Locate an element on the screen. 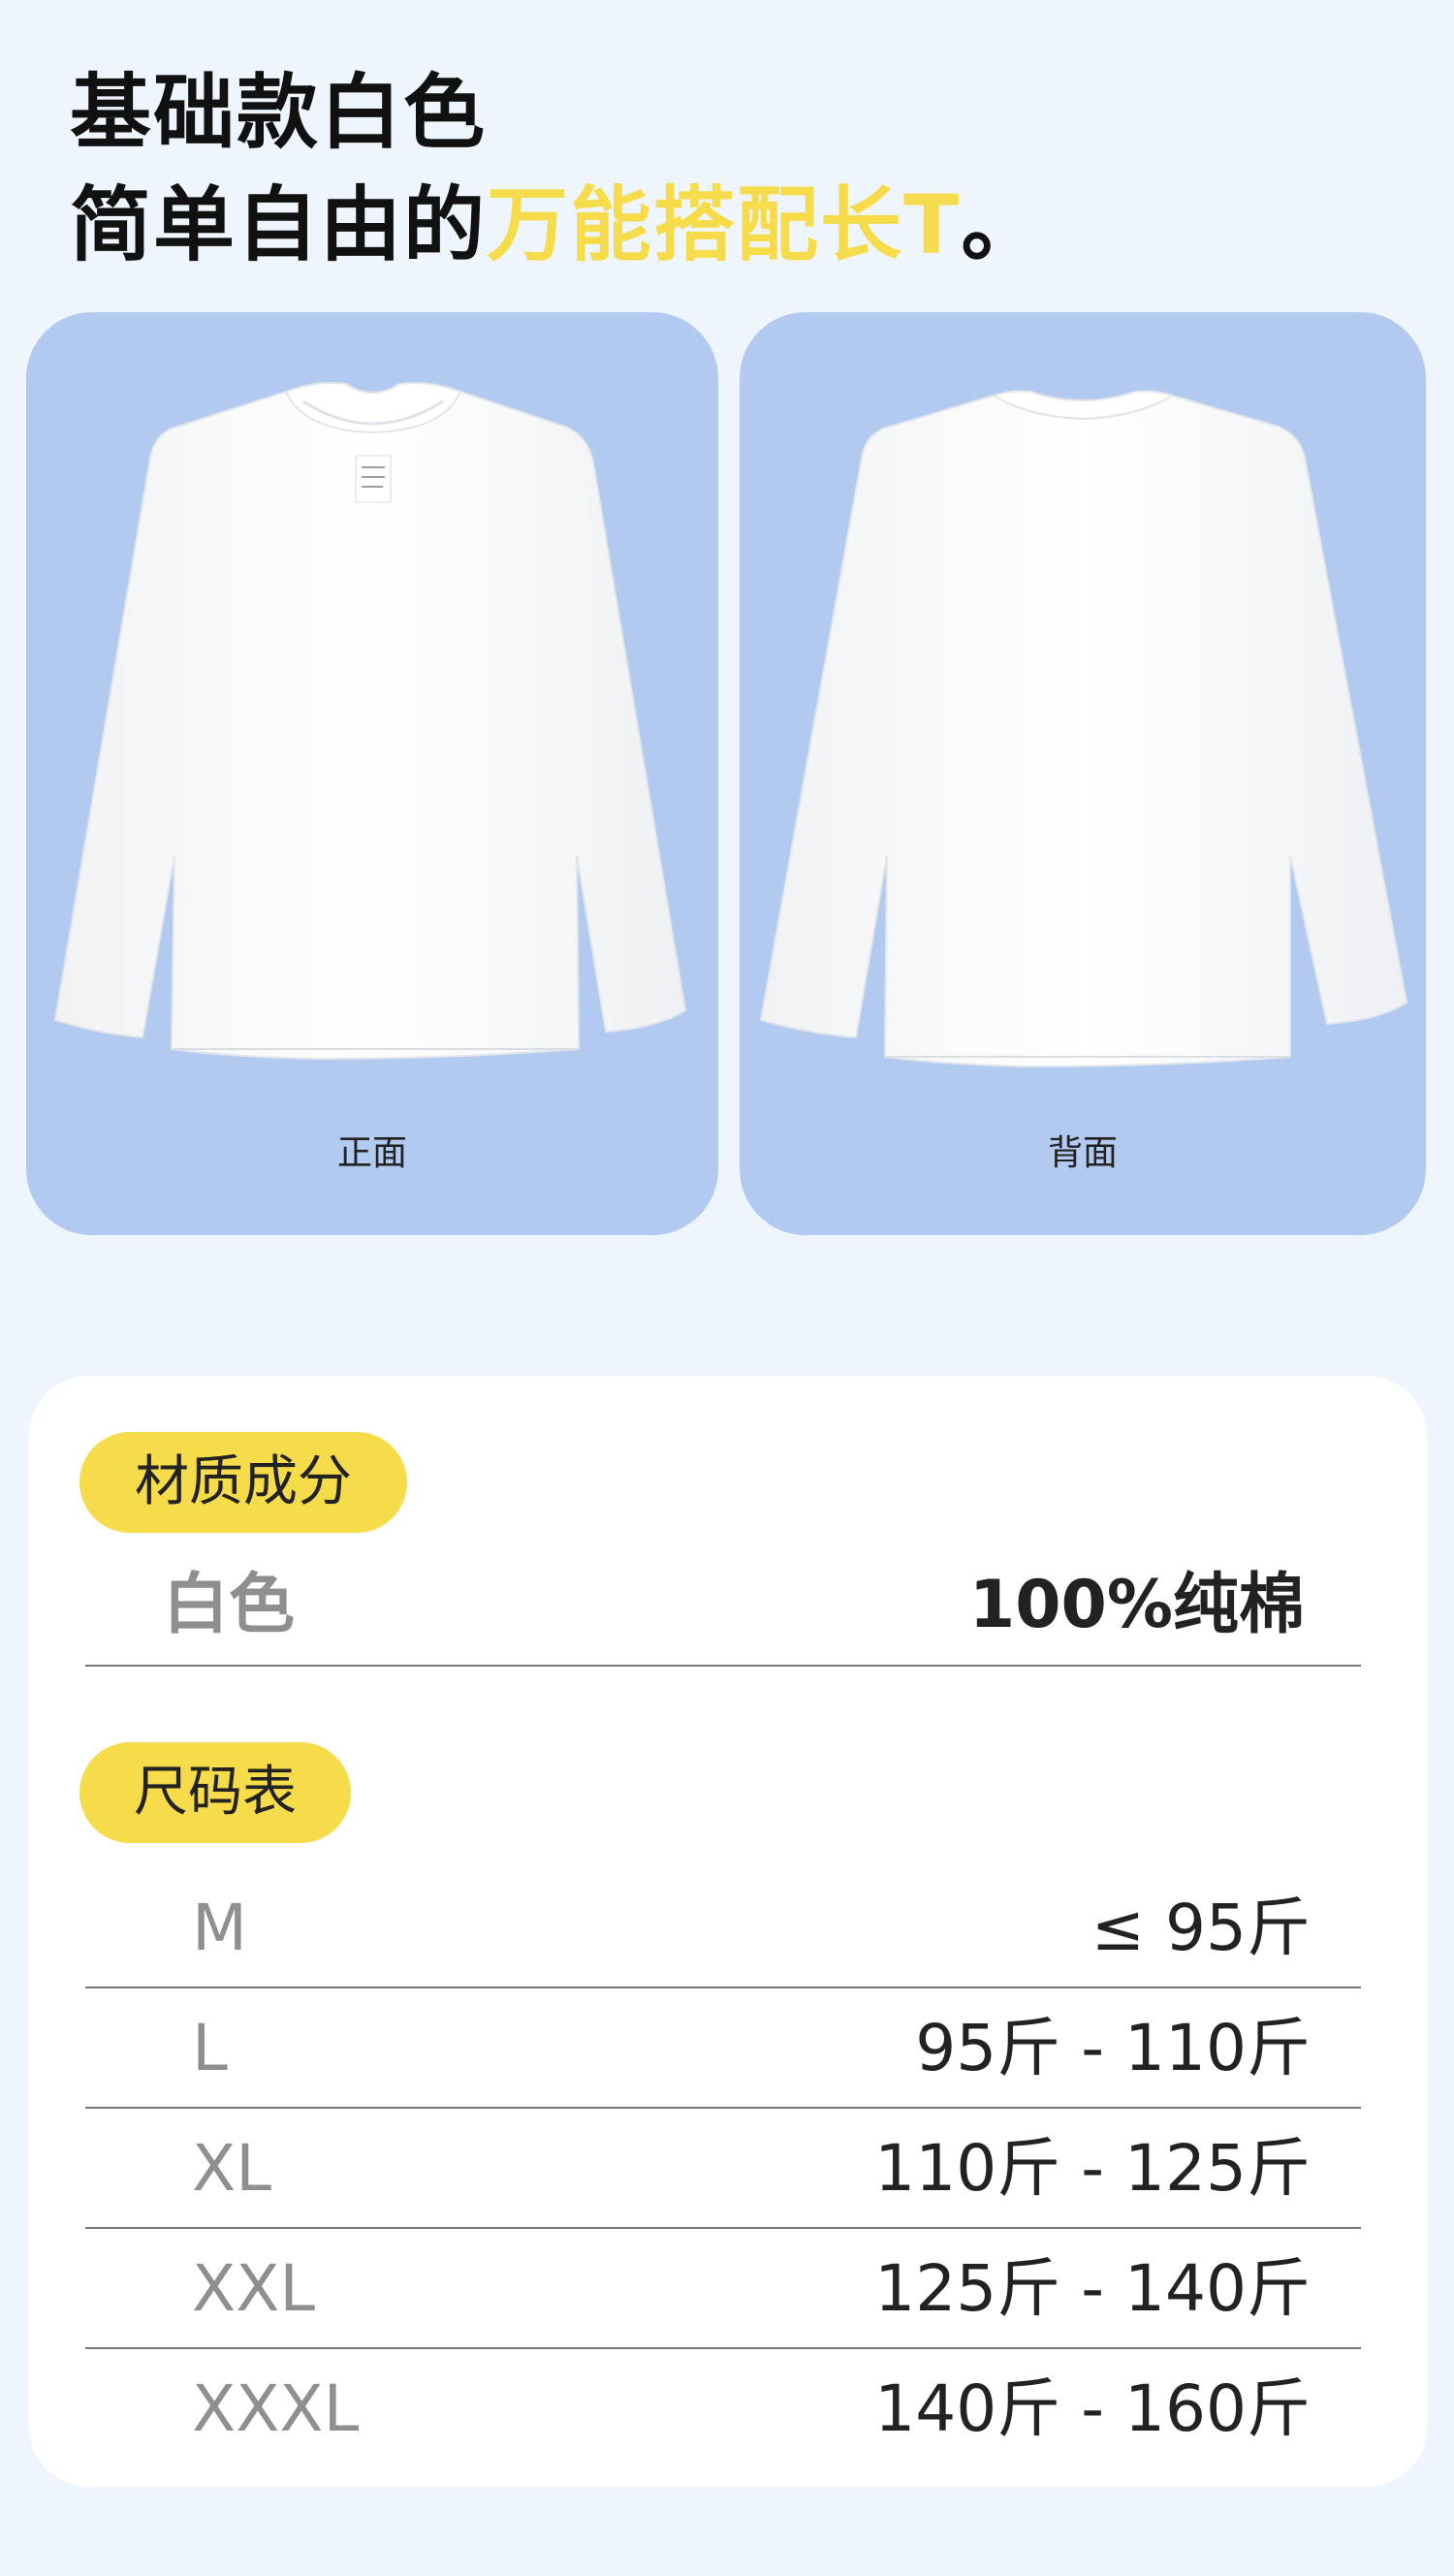  weight-range: 125斤 - 140斤 is located at coordinates (1092, 2288).